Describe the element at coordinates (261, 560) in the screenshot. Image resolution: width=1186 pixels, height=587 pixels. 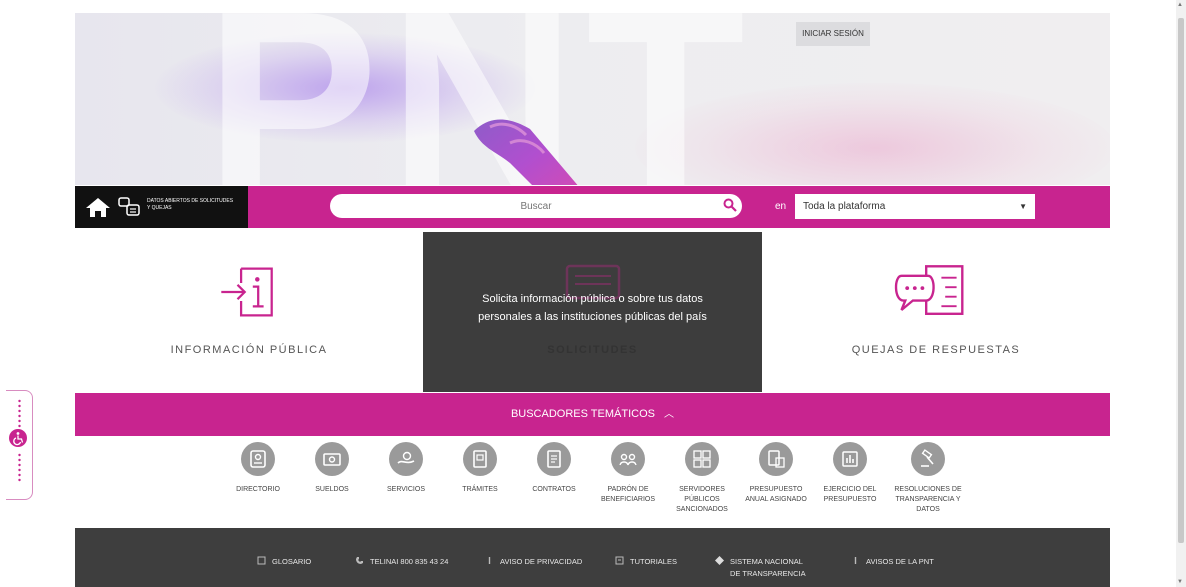
I see `book-icon` at that location.